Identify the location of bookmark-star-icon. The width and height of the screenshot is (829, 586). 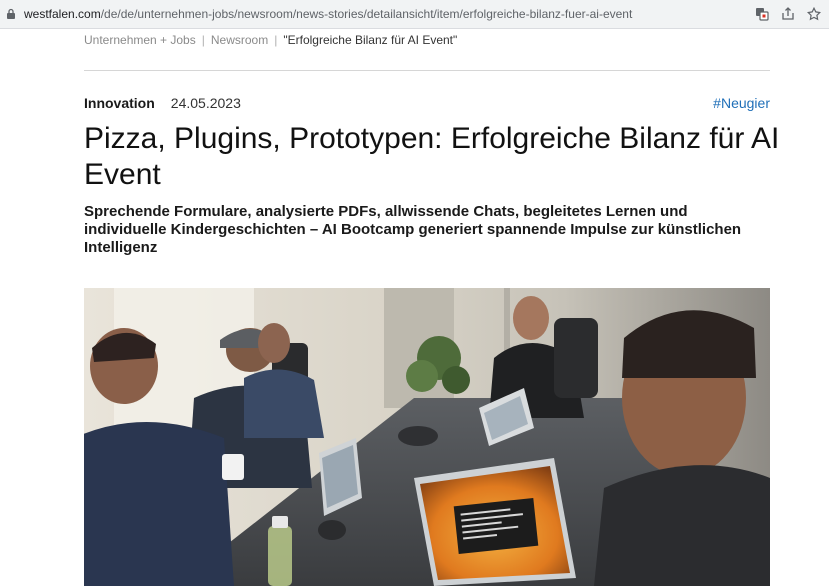
(814, 14).